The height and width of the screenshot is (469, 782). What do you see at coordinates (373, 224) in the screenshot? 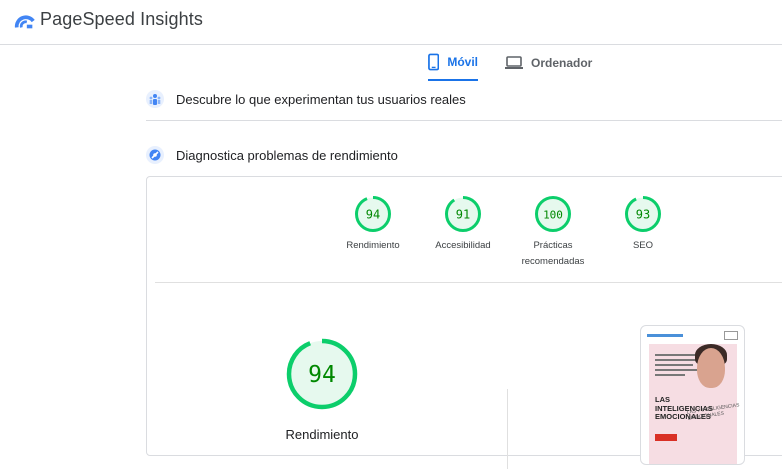
I see `score-gauge-performance: 94 Rendimiento` at bounding box center [373, 224].